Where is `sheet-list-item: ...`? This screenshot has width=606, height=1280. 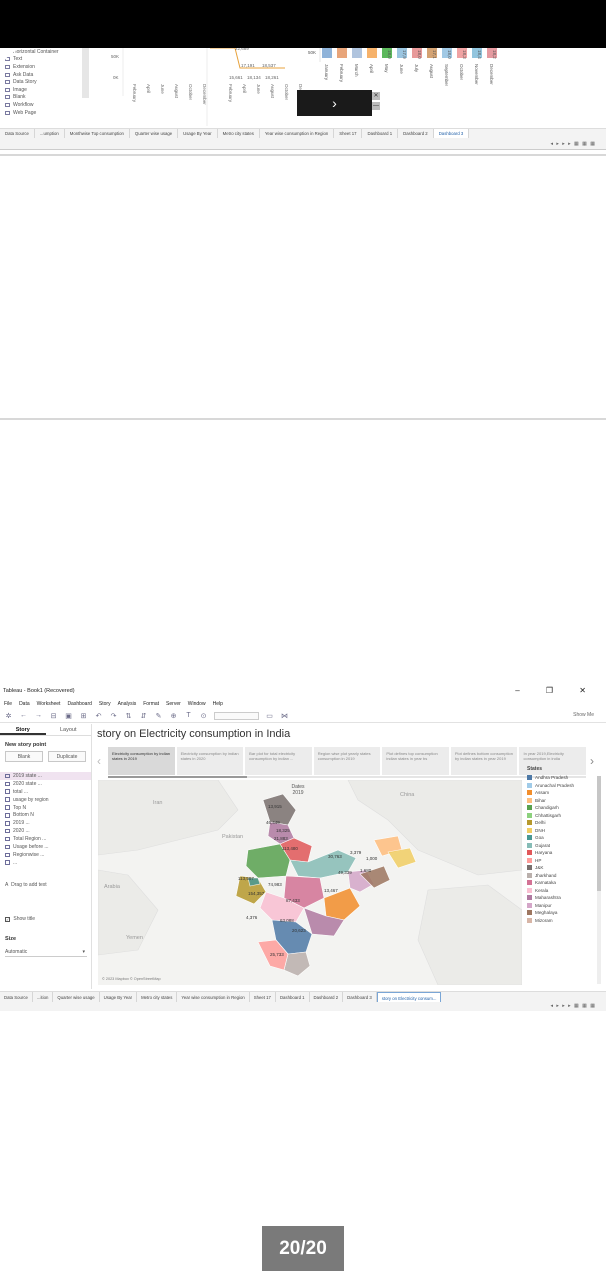
sheet-list-item: ... is located at coordinates (45, 863).